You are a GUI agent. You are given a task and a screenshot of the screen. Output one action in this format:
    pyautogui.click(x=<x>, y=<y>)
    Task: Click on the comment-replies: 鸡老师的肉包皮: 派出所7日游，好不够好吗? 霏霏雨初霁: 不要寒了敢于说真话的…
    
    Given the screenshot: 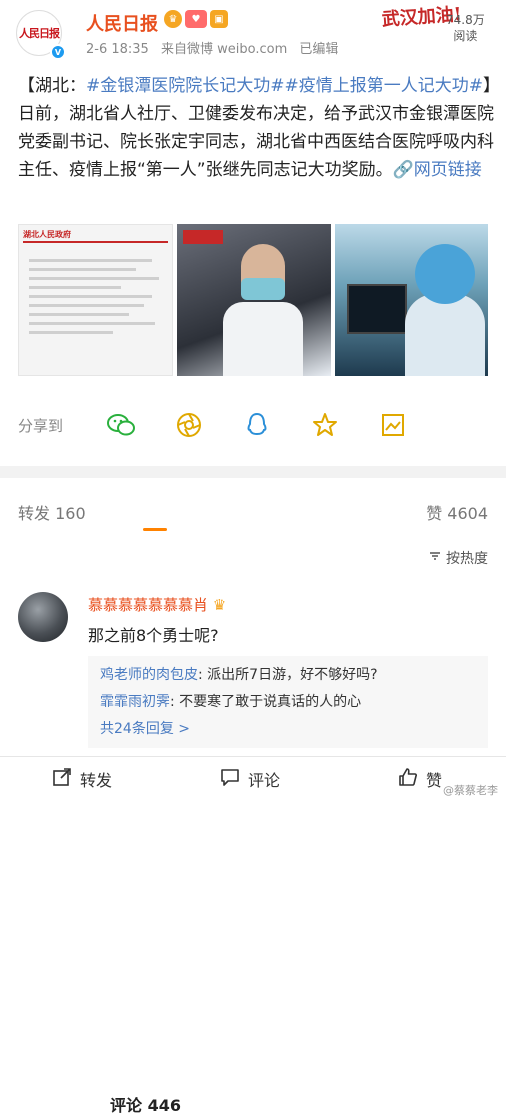 What is the action you would take?
    pyautogui.click(x=288, y=702)
    